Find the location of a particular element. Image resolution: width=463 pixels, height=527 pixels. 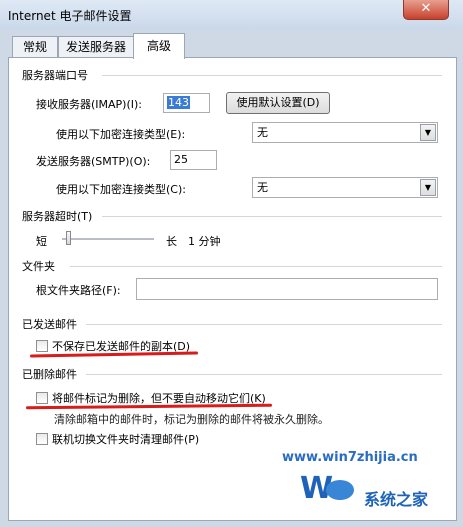

watermark-logo-icon: W is located at coordinates (328, 488).